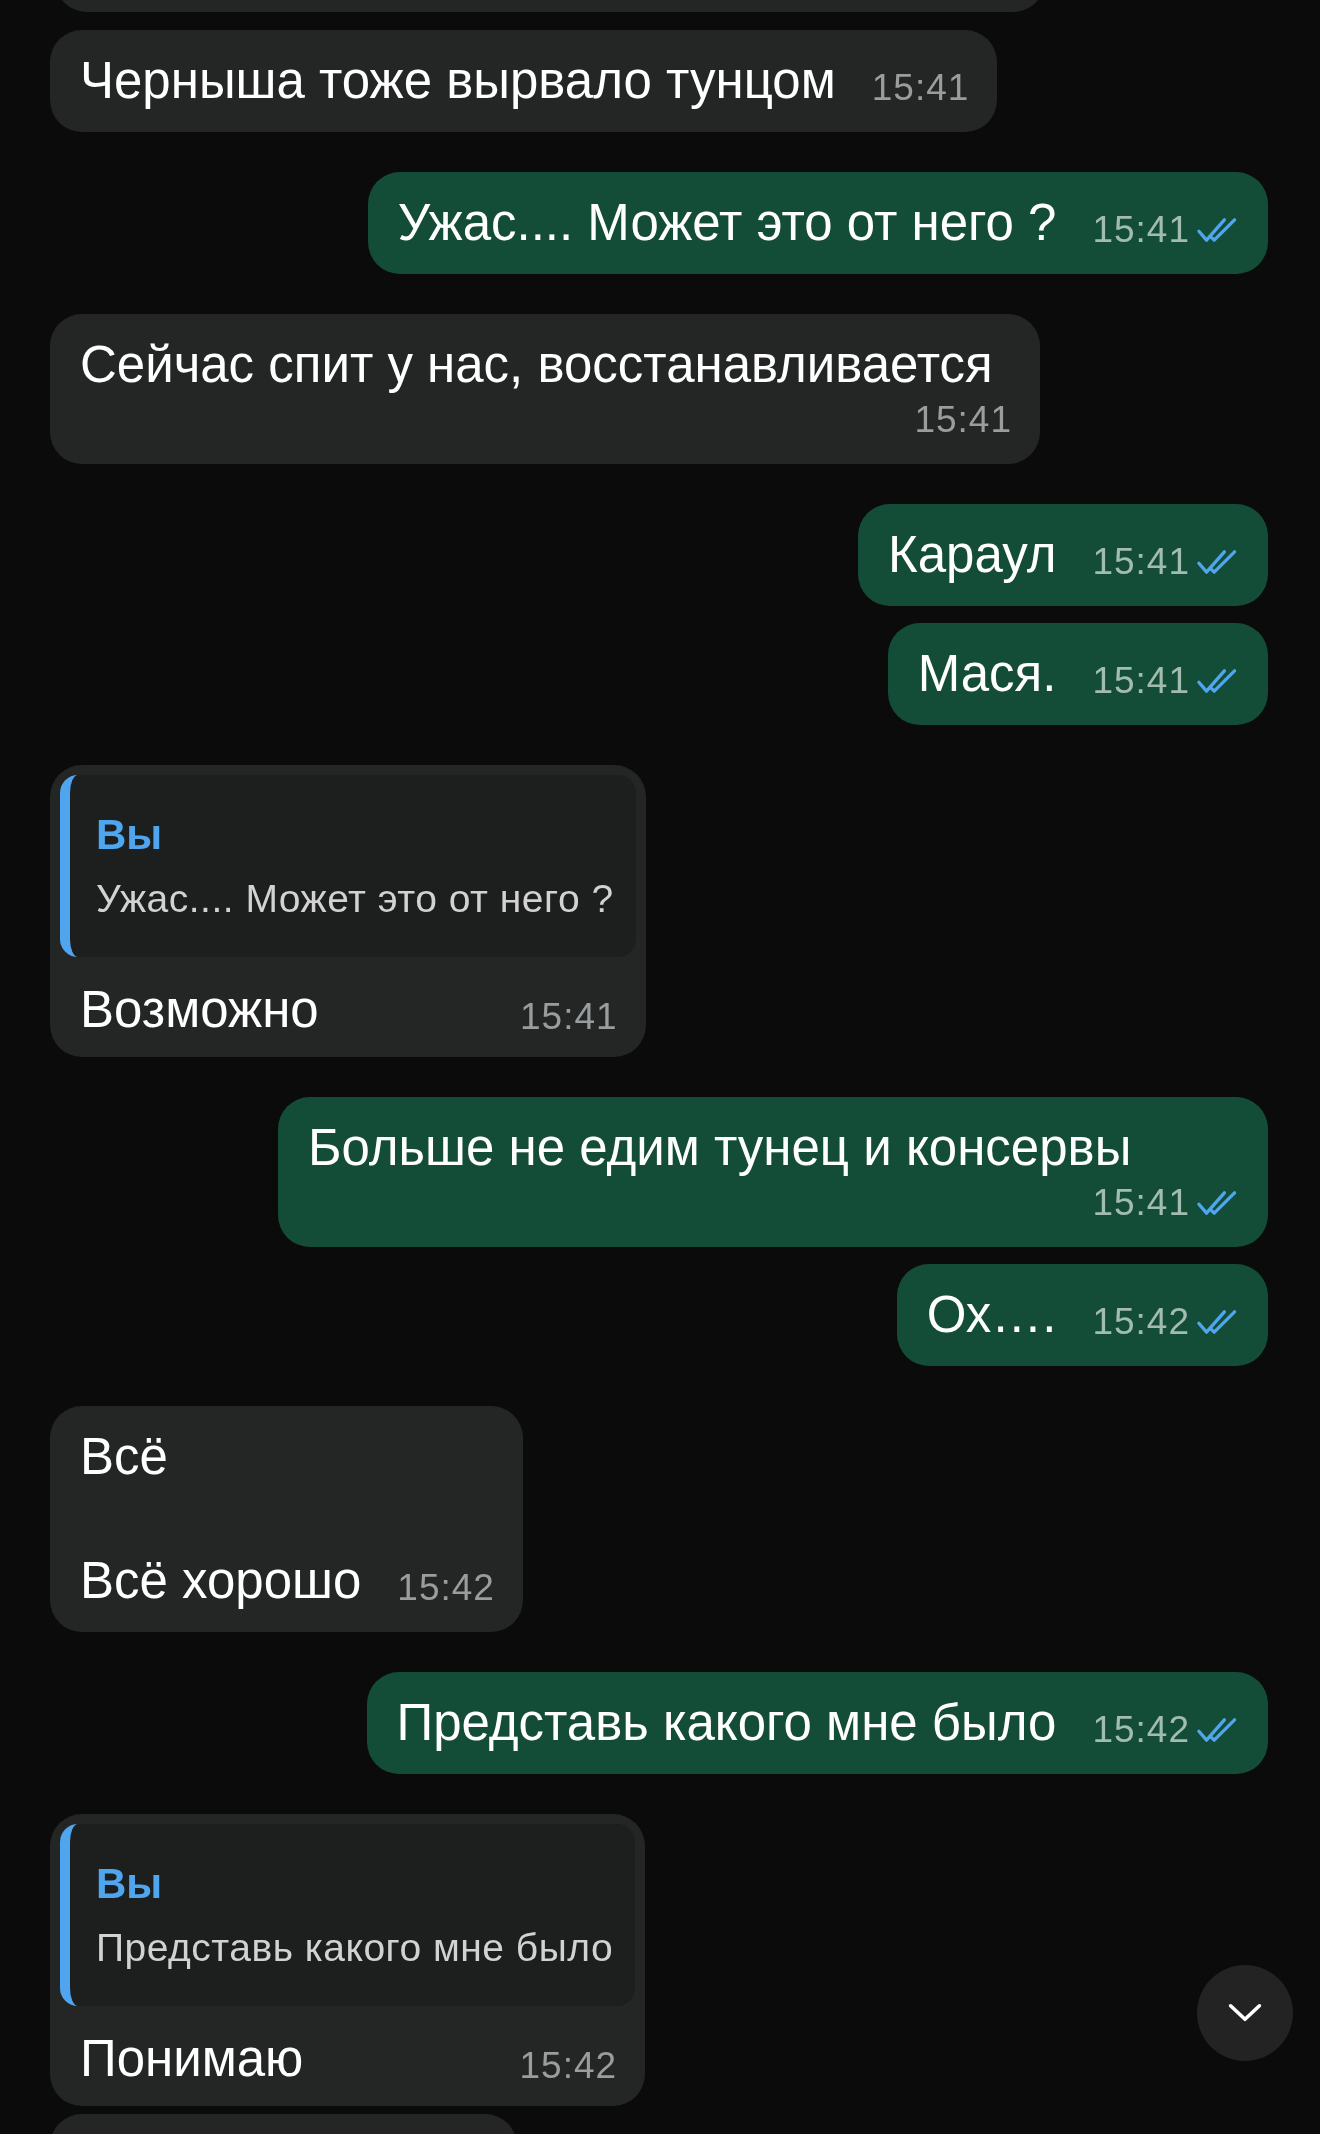  What do you see at coordinates (221, 1519) in the screenshot?
I see `message-text: Всё Всё хорошо` at bounding box center [221, 1519].